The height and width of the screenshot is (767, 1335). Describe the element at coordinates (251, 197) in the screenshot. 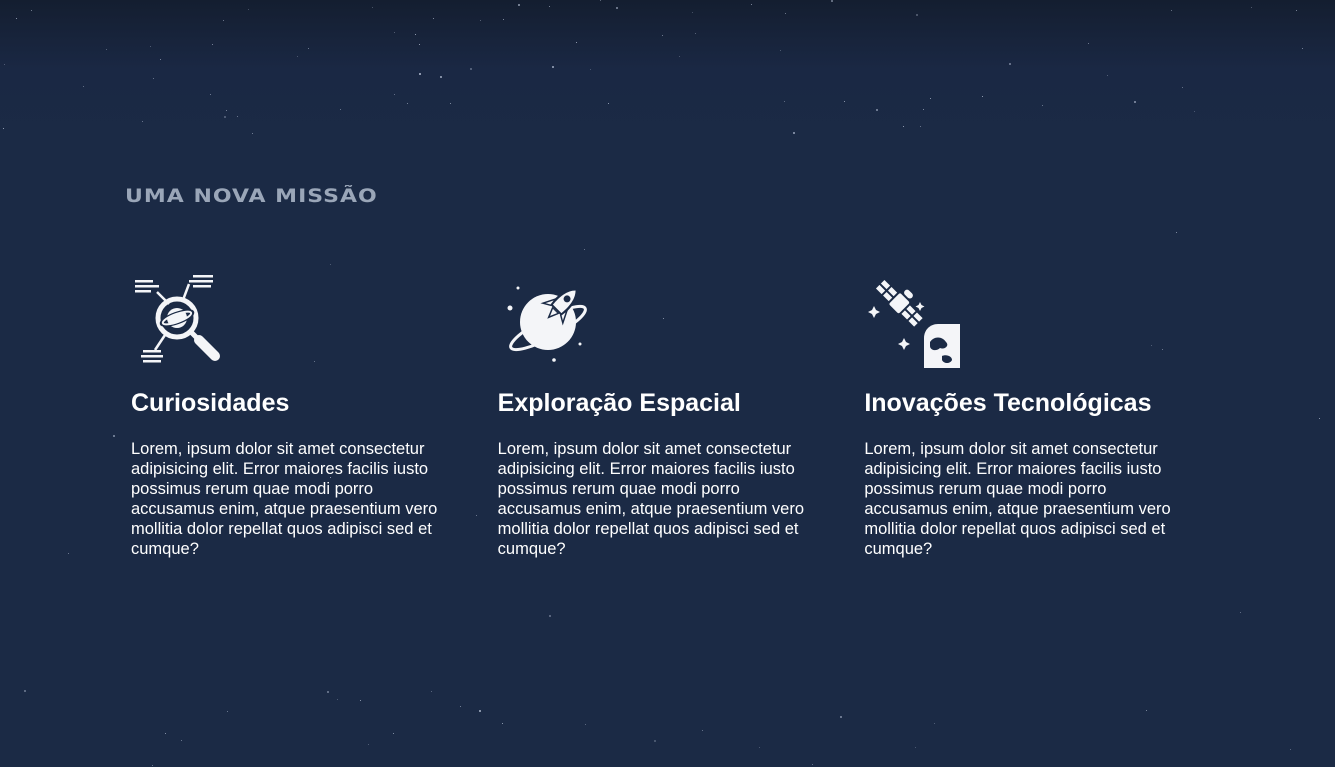

I see `section-title: Uma Nova Missão` at that location.